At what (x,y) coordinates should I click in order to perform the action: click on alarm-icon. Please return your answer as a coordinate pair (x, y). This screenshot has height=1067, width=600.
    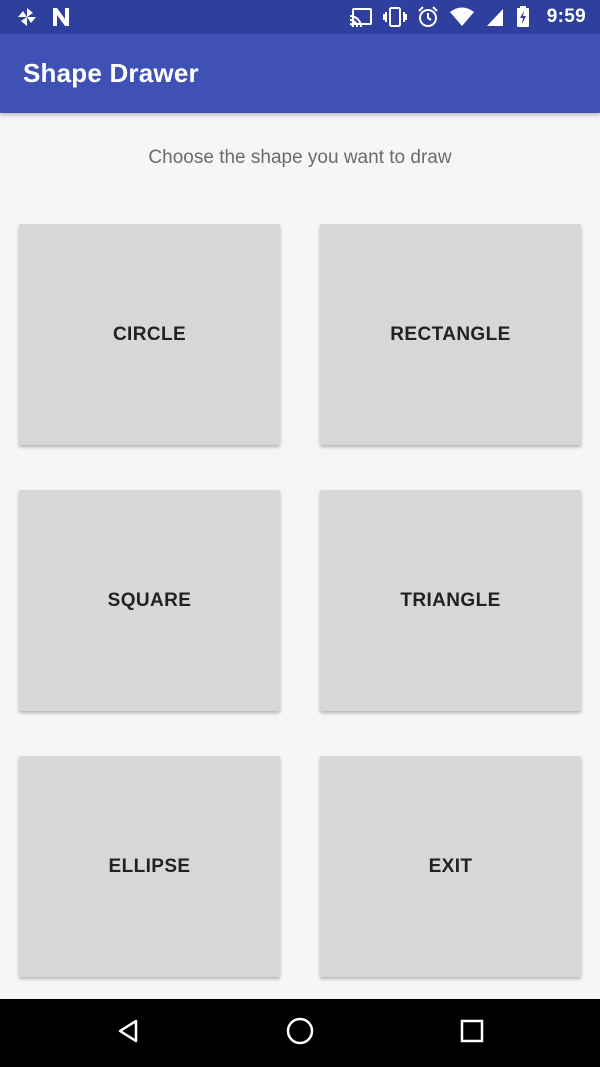
    Looking at the image, I should click on (428, 17).